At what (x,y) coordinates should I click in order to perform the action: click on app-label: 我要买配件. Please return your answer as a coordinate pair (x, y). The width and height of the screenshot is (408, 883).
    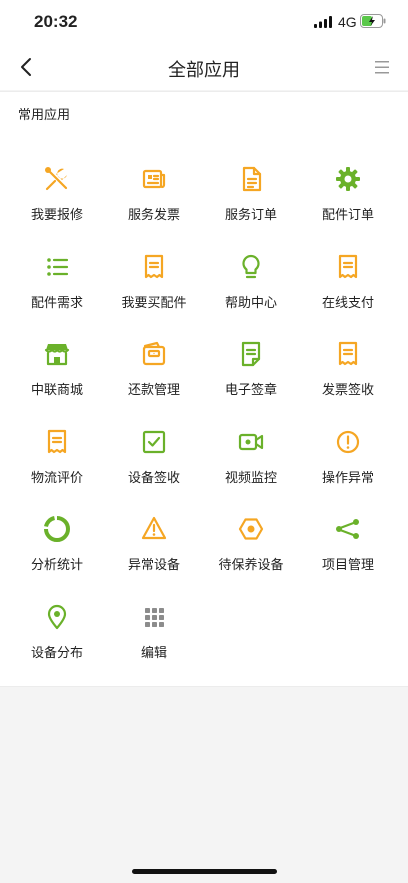
    Looking at the image, I should click on (154, 303).